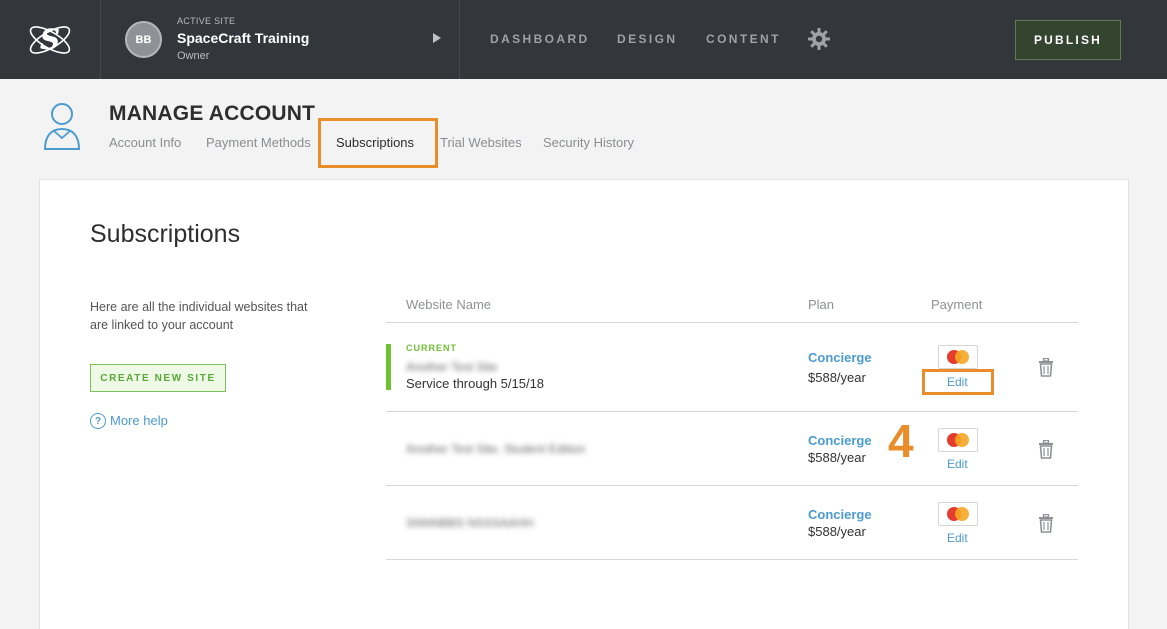 The height and width of the screenshot is (629, 1167). Describe the element at coordinates (957, 304) in the screenshot. I see `column-header-payment: Payment` at that location.